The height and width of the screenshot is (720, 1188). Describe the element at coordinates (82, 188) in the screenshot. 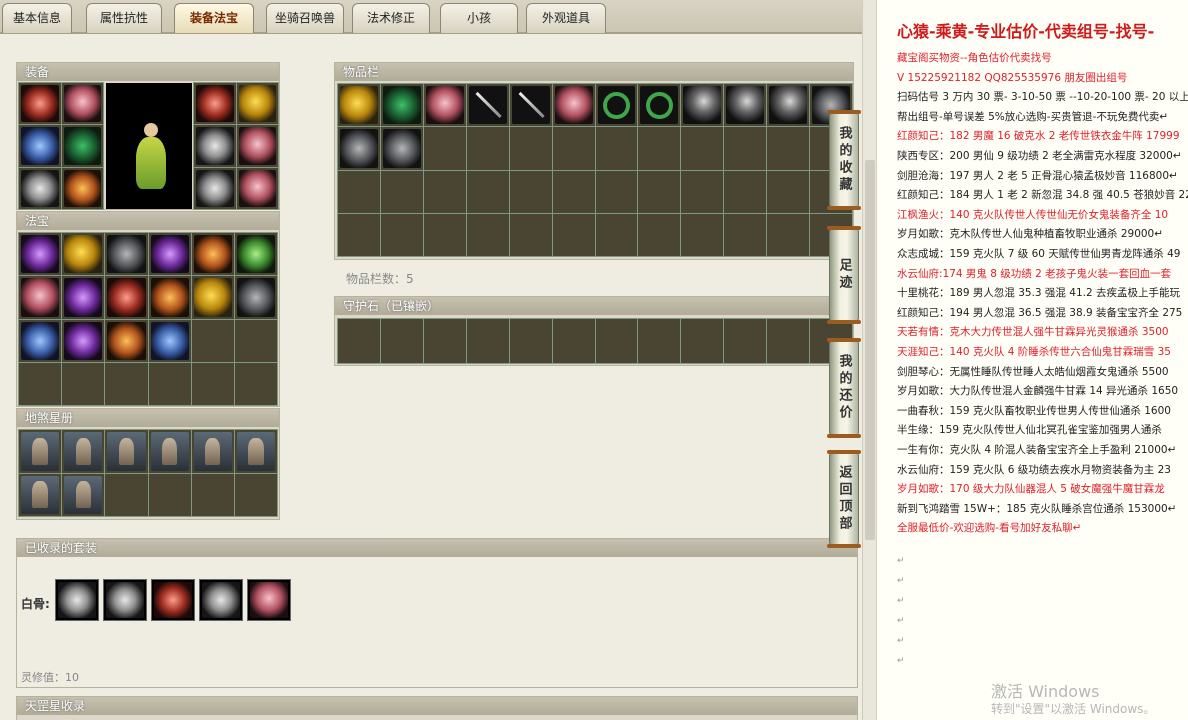

I see `equip-slot-boots` at that location.